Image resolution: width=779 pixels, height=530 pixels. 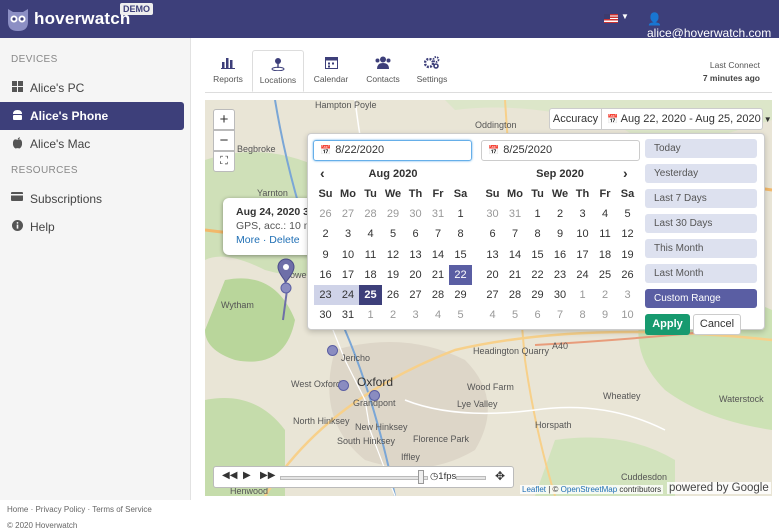 What do you see at coordinates (354, 478) in the screenshot?
I see `playback-track` at bounding box center [354, 478].